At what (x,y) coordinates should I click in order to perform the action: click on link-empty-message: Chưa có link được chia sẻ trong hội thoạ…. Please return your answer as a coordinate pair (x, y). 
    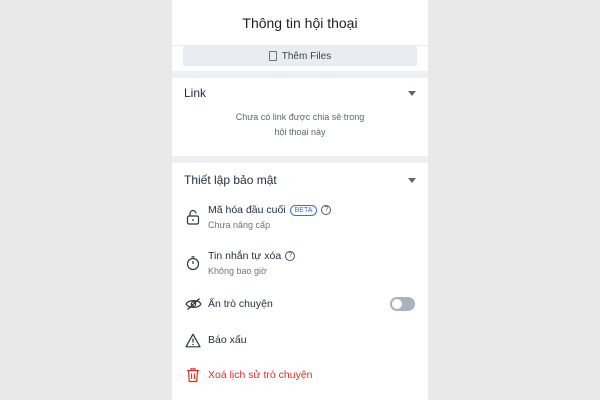
    Looking at the image, I should click on (300, 132).